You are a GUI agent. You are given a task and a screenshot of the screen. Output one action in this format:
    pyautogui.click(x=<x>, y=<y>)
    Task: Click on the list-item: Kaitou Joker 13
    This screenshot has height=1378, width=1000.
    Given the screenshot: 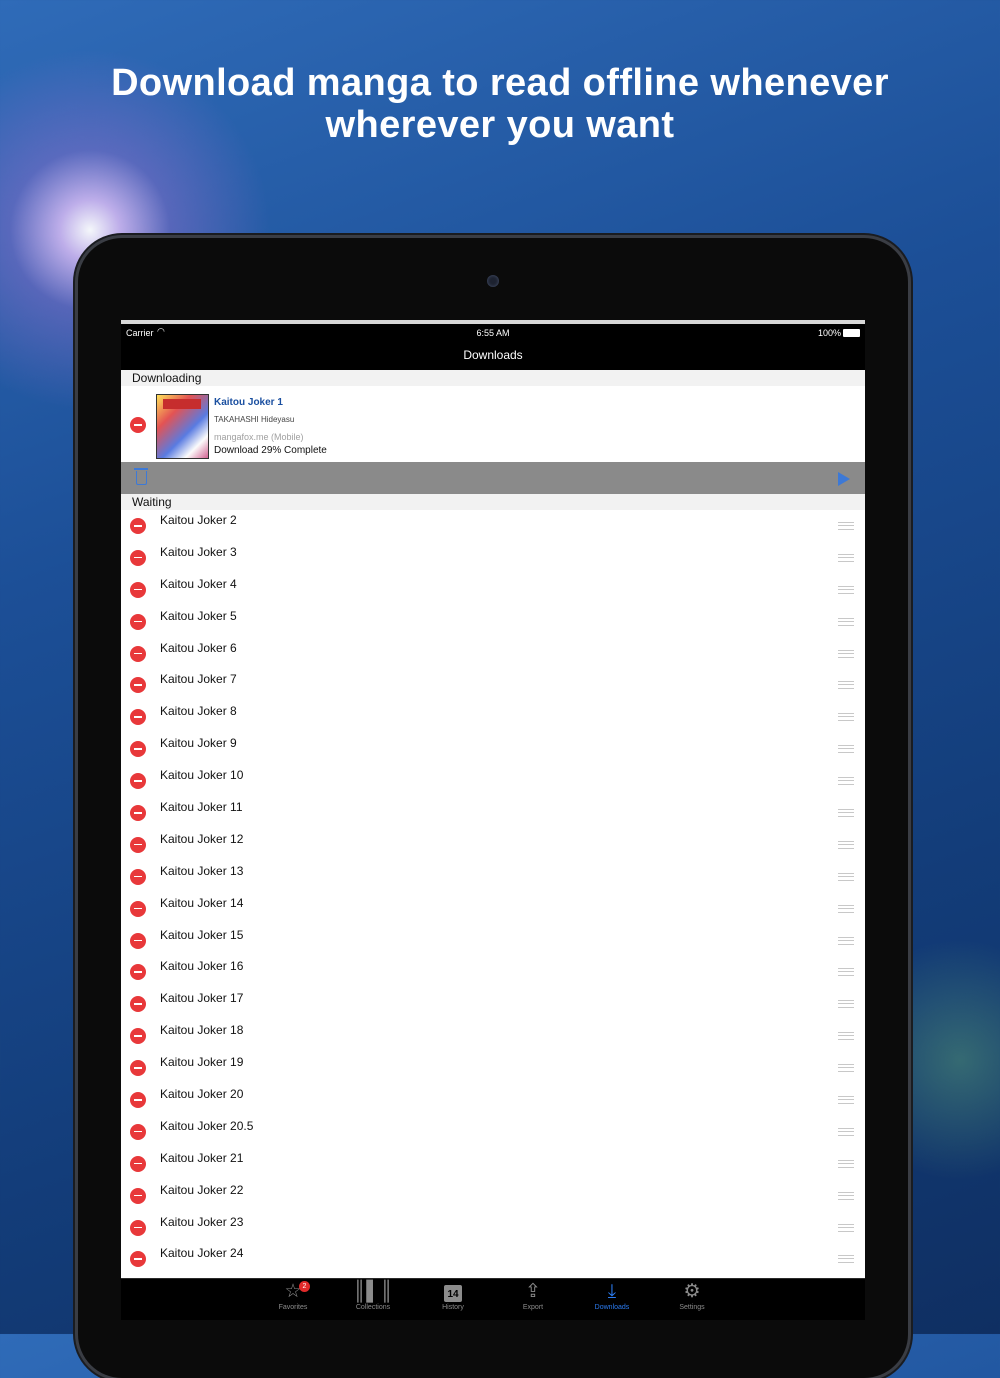 What is the action you would take?
    pyautogui.click(x=493, y=877)
    